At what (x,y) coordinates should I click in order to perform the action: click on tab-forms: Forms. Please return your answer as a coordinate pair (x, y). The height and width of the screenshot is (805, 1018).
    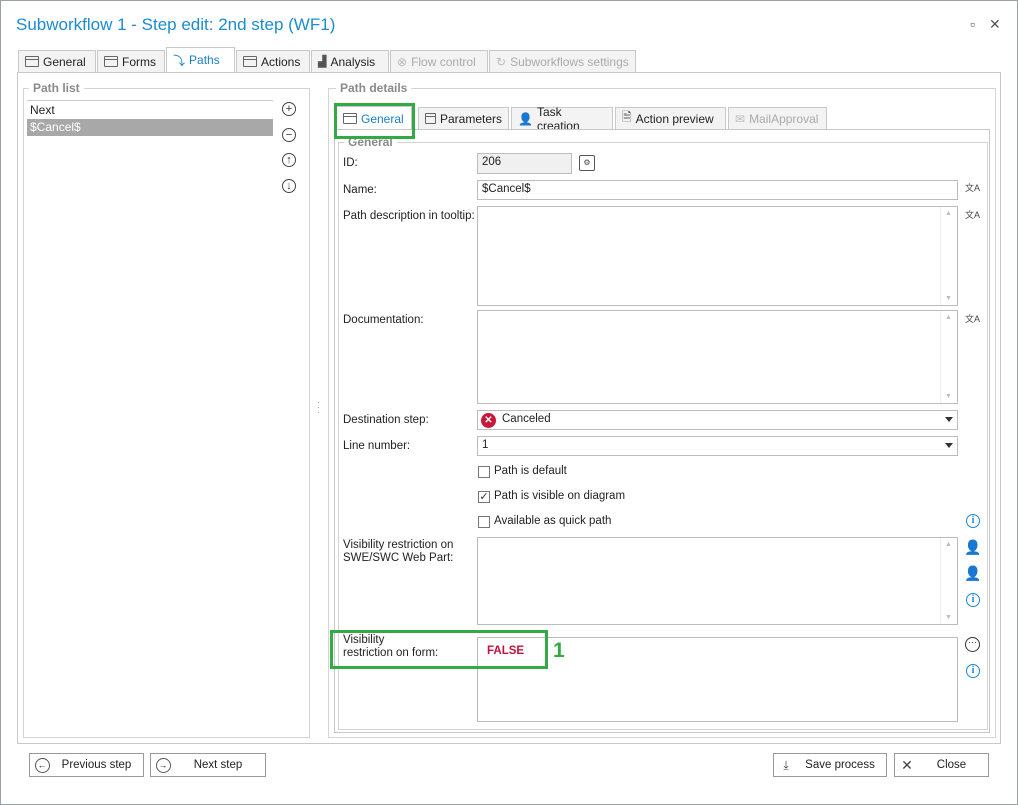
    Looking at the image, I should click on (131, 61).